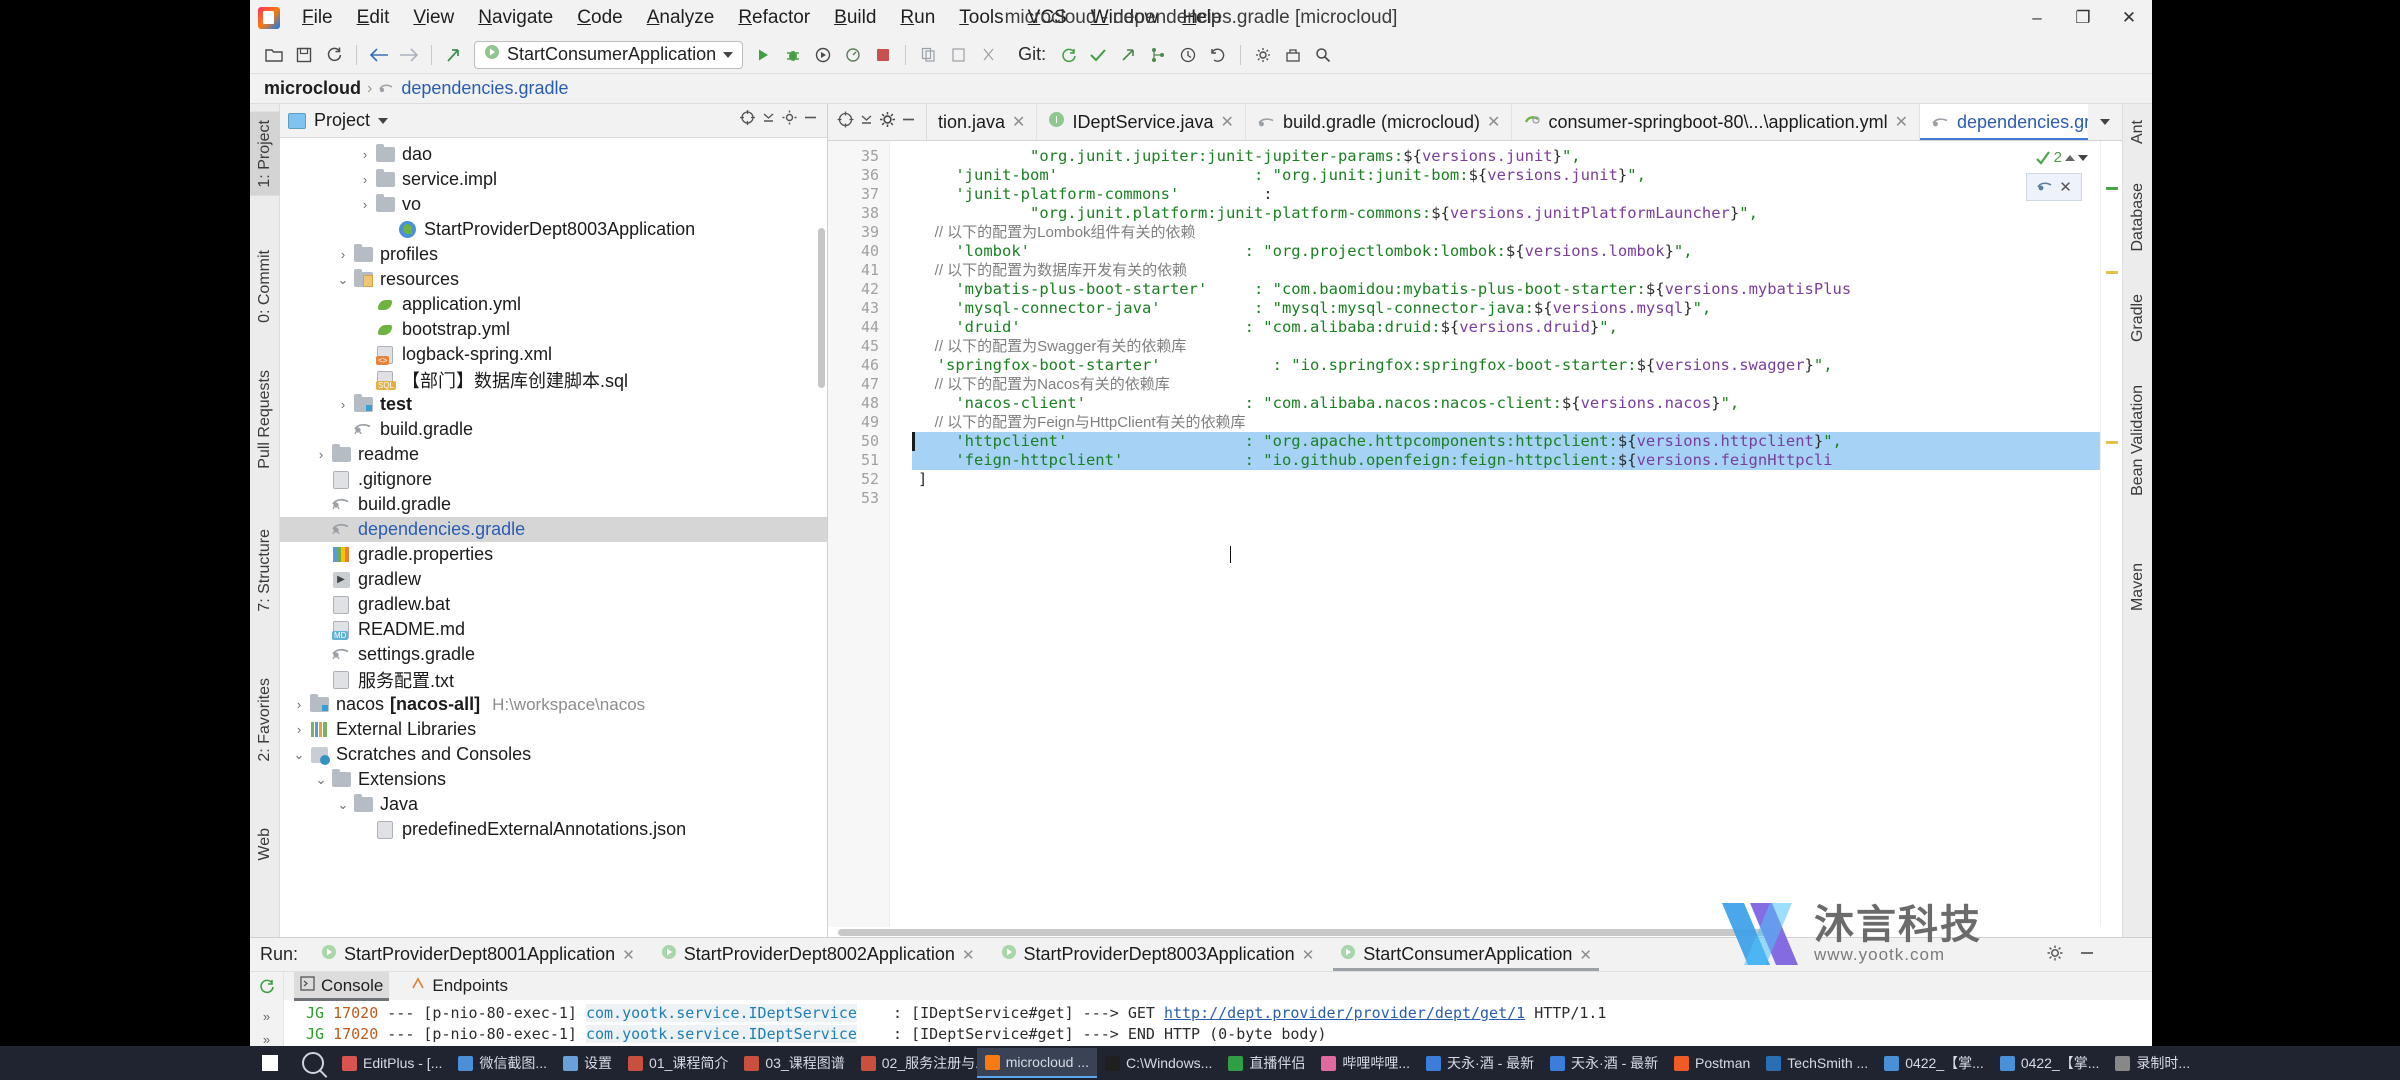  I want to click on inspection-status-badge: 2, so click(2061, 157).